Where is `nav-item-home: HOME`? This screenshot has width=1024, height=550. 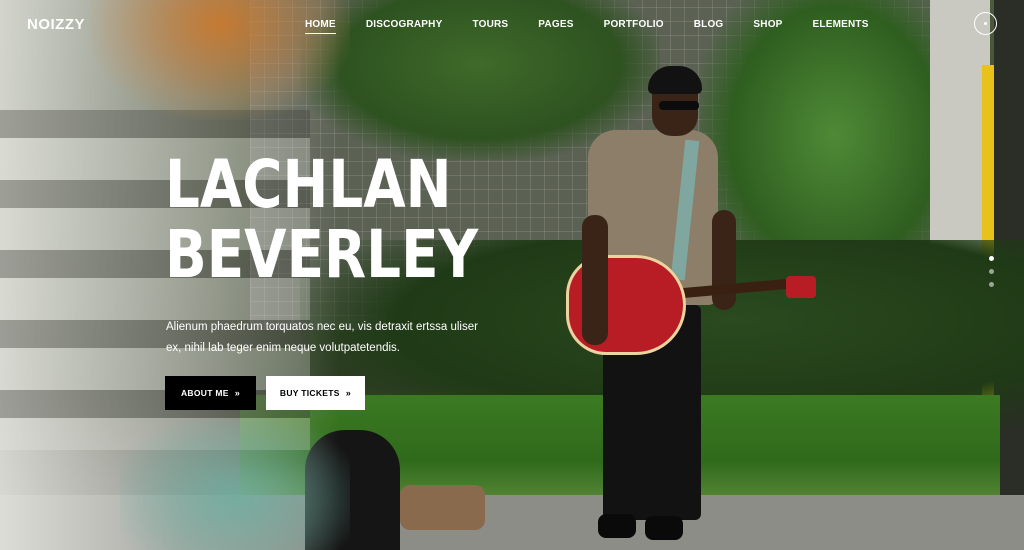 nav-item-home: HOME is located at coordinates (320, 26).